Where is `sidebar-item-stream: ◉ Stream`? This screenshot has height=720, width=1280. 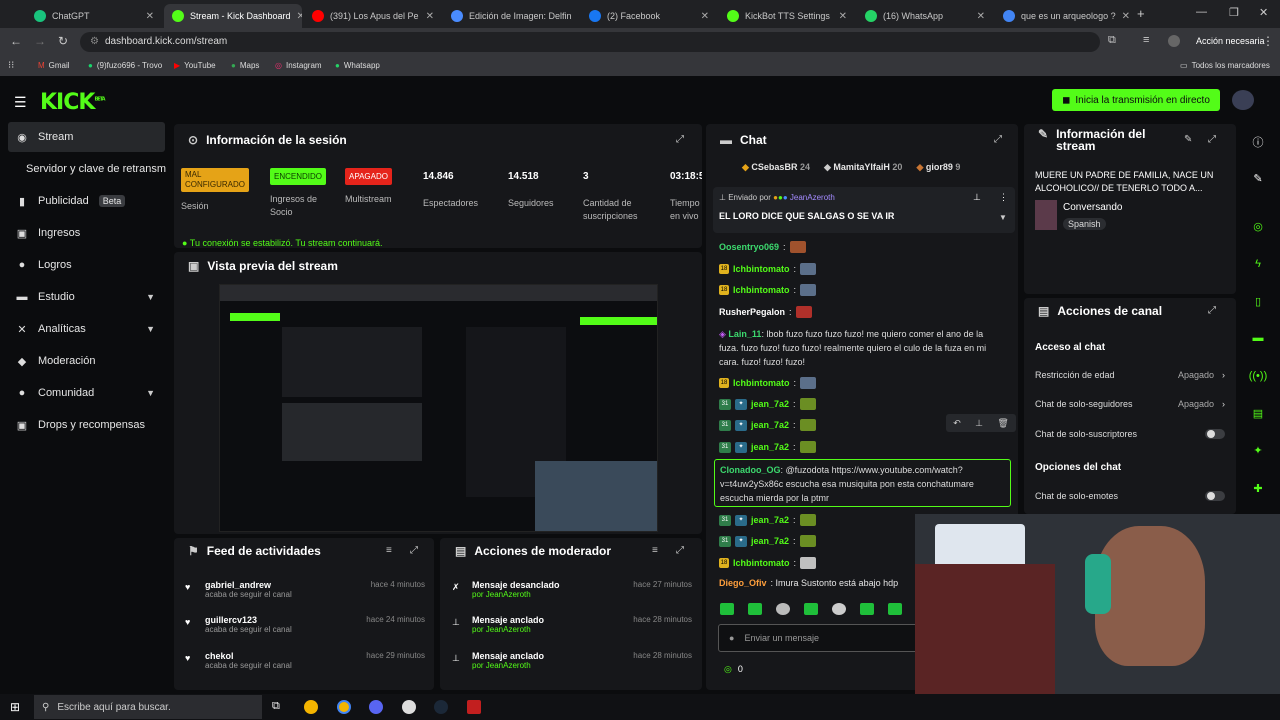 sidebar-item-stream: ◉ Stream is located at coordinates (86, 137).